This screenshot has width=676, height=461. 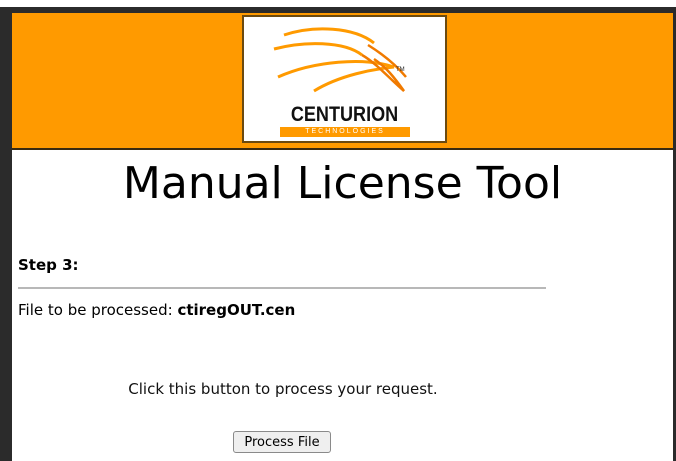 What do you see at coordinates (98, 310) in the screenshot?
I see `file-label: File to be processed:` at bounding box center [98, 310].